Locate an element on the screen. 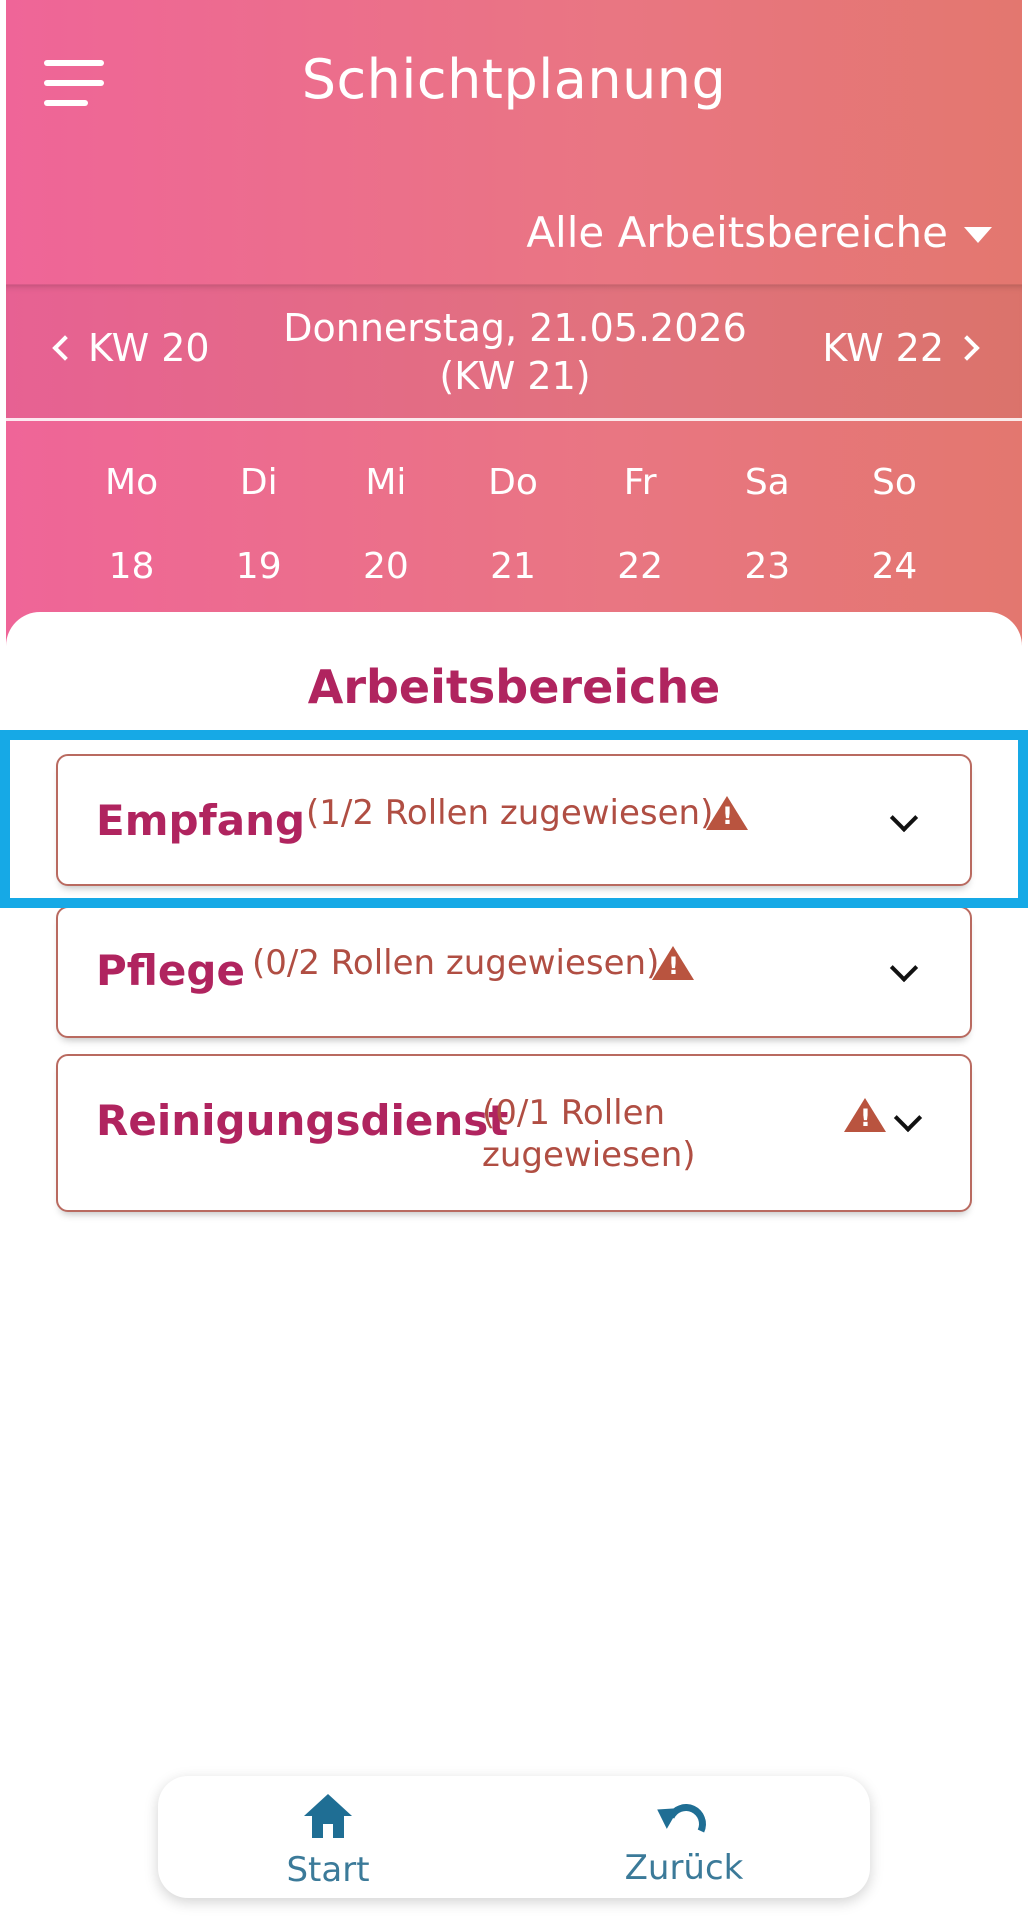 This screenshot has height=1920, width=1028. weekday-label: Mo is located at coordinates (132, 482).